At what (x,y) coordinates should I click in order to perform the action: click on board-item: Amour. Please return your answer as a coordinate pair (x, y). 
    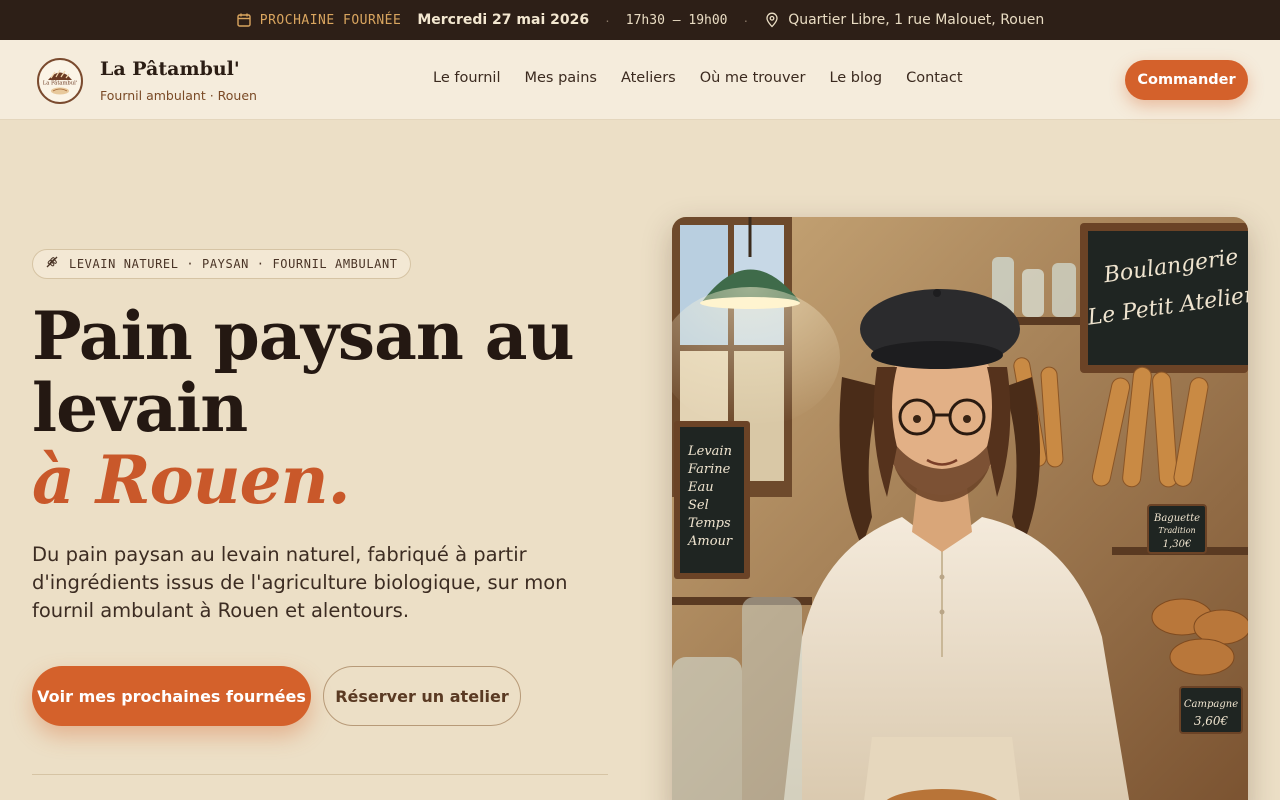
    Looking at the image, I should click on (710, 541).